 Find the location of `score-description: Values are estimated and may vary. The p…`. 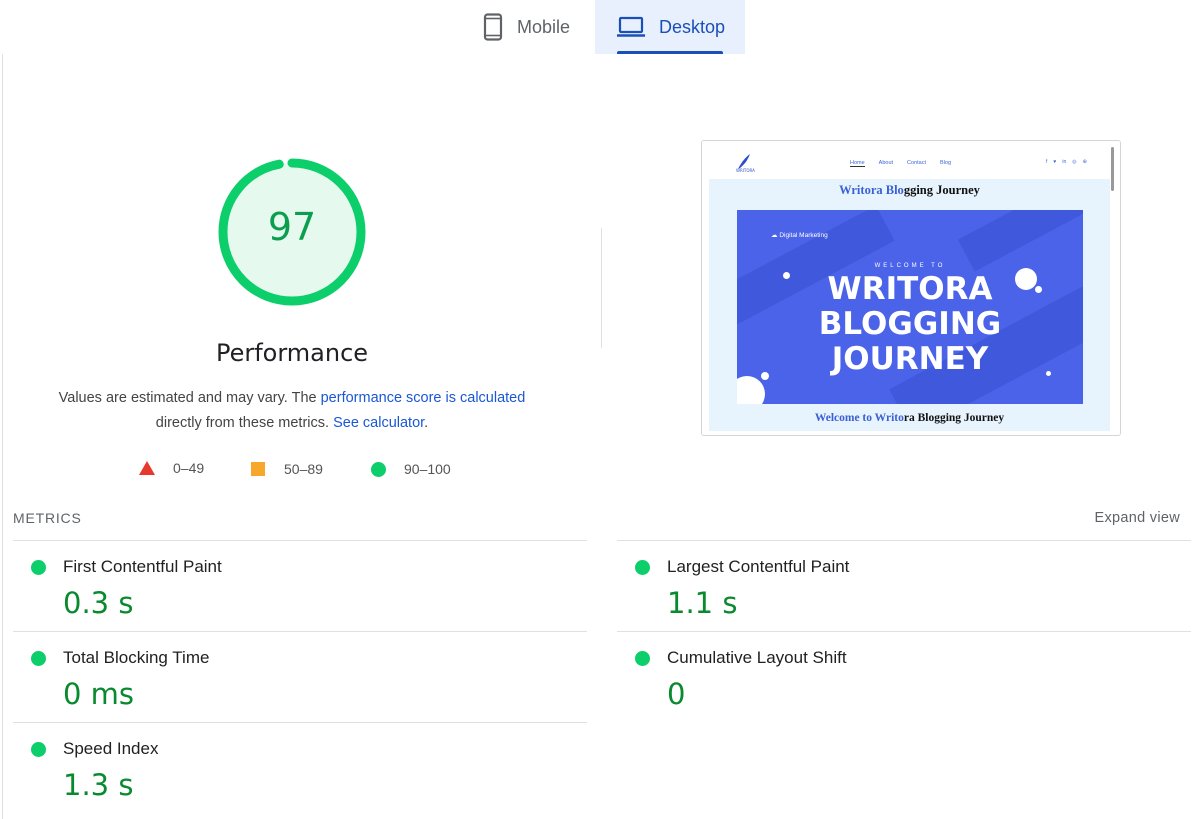

score-description: Values are estimated and may vary. The p… is located at coordinates (292, 411).